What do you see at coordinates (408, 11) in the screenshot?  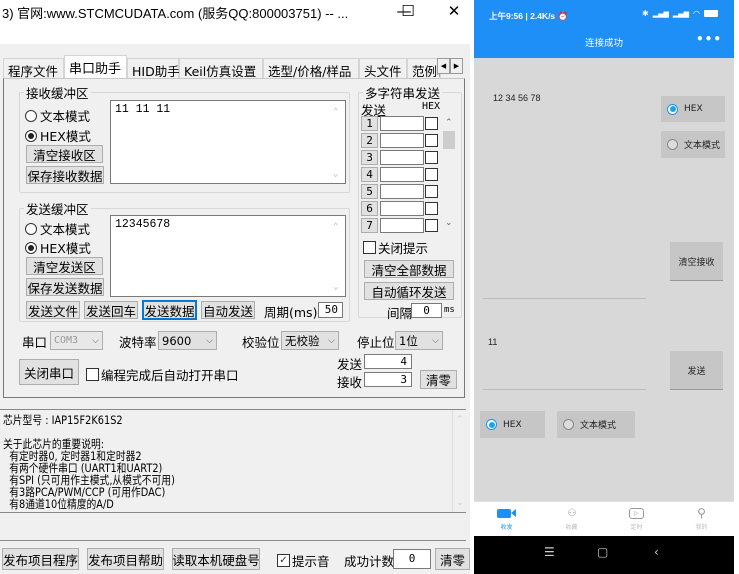 I see `maximize-button-glyph: ☐` at bounding box center [408, 11].